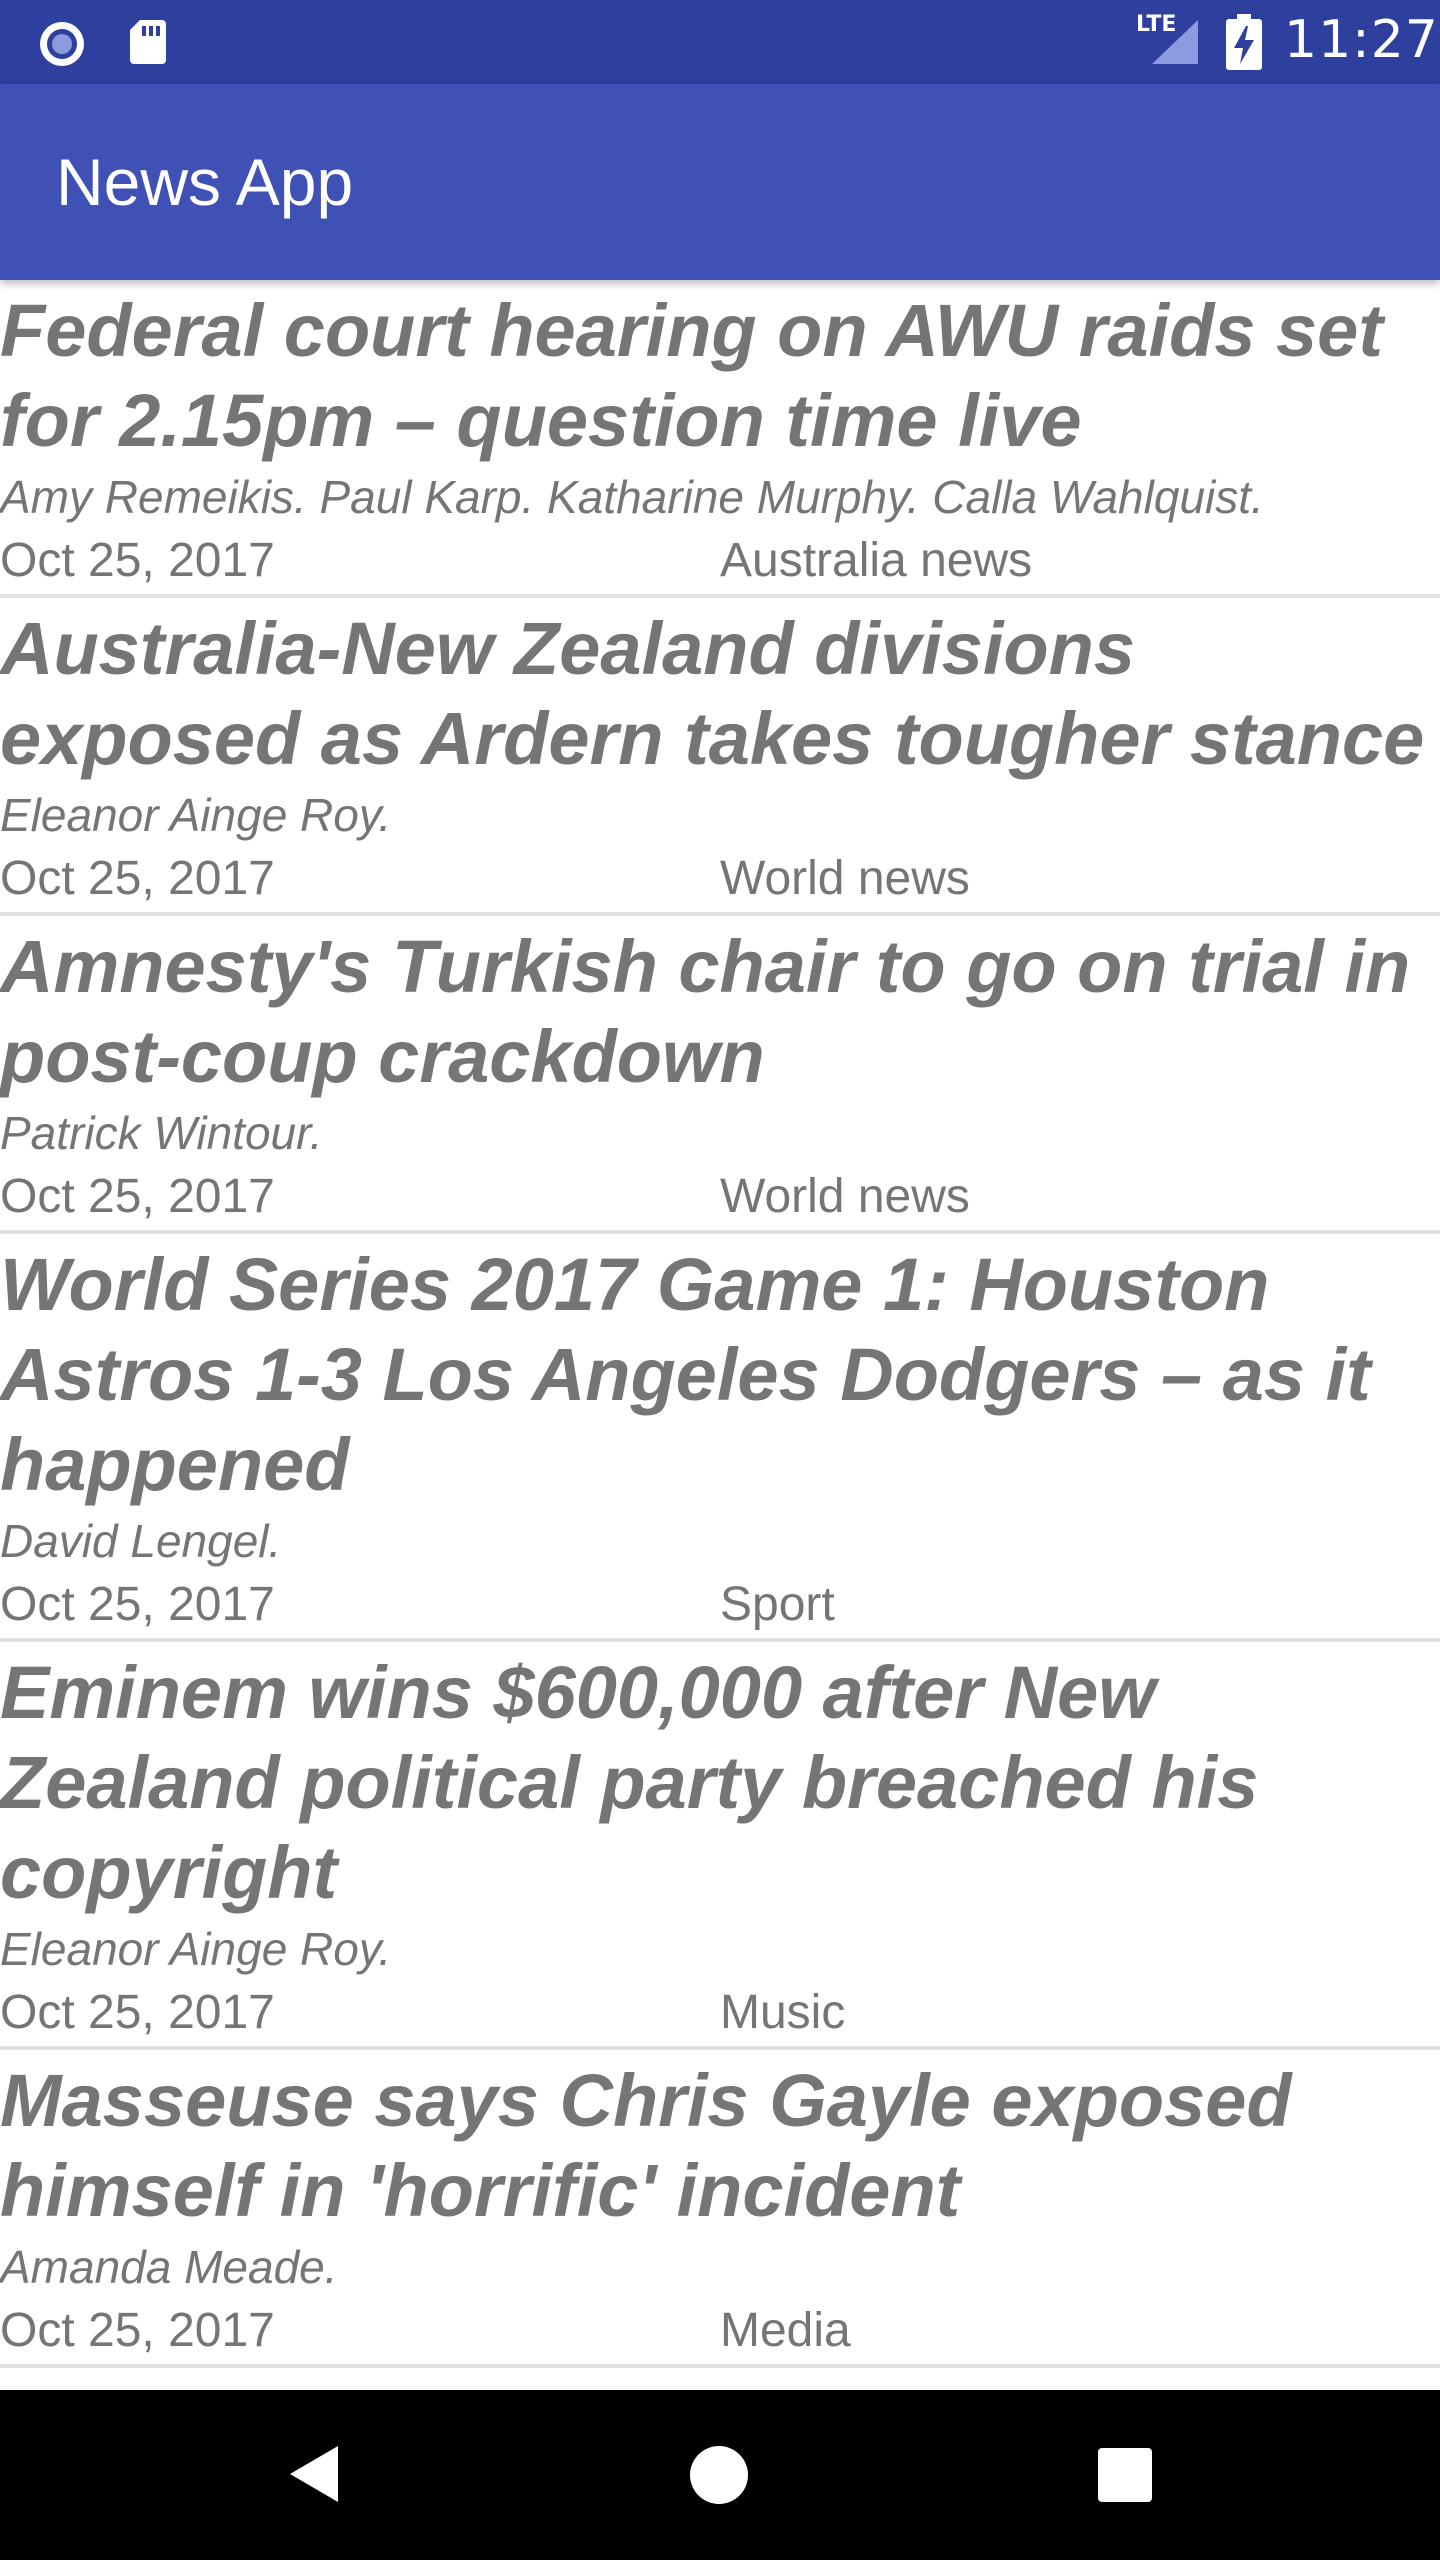  Describe the element at coordinates (141, 1541) in the screenshot. I see `article-authors: David Lengel.` at that location.